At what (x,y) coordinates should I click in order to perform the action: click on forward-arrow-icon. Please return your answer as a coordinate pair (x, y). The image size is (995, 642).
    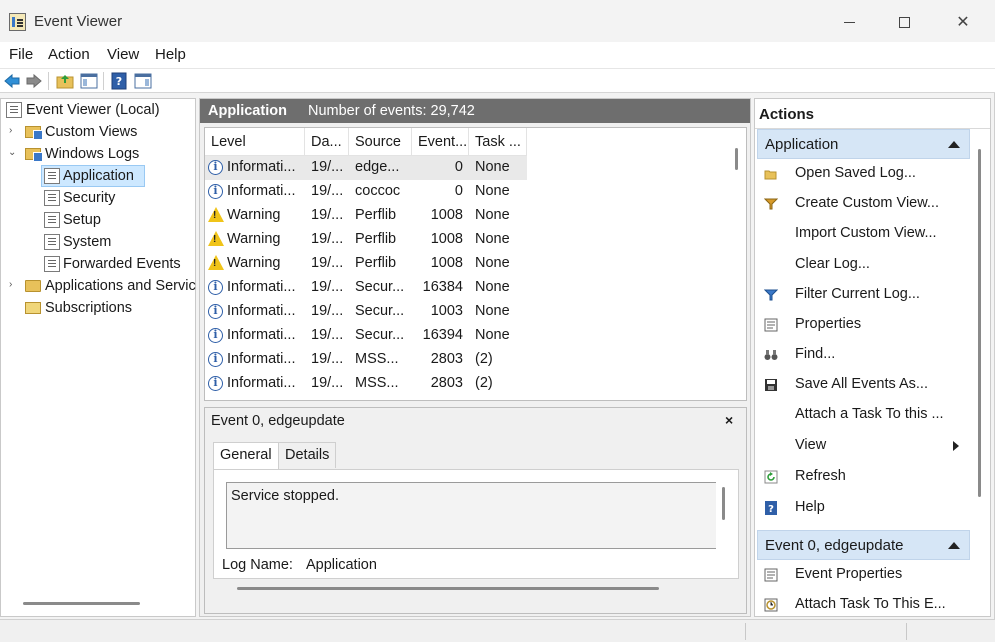
    Looking at the image, I should click on (34, 81).